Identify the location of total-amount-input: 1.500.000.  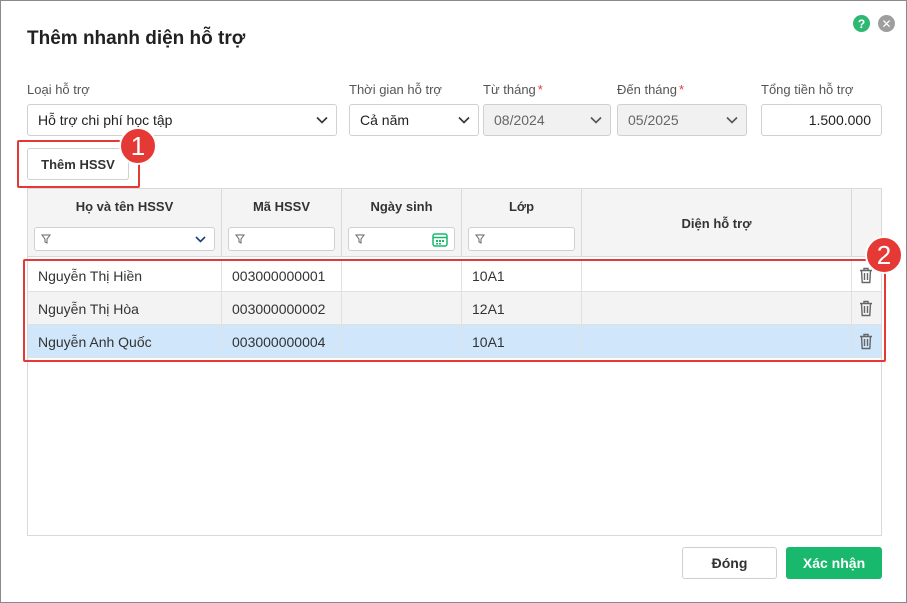
(821, 120).